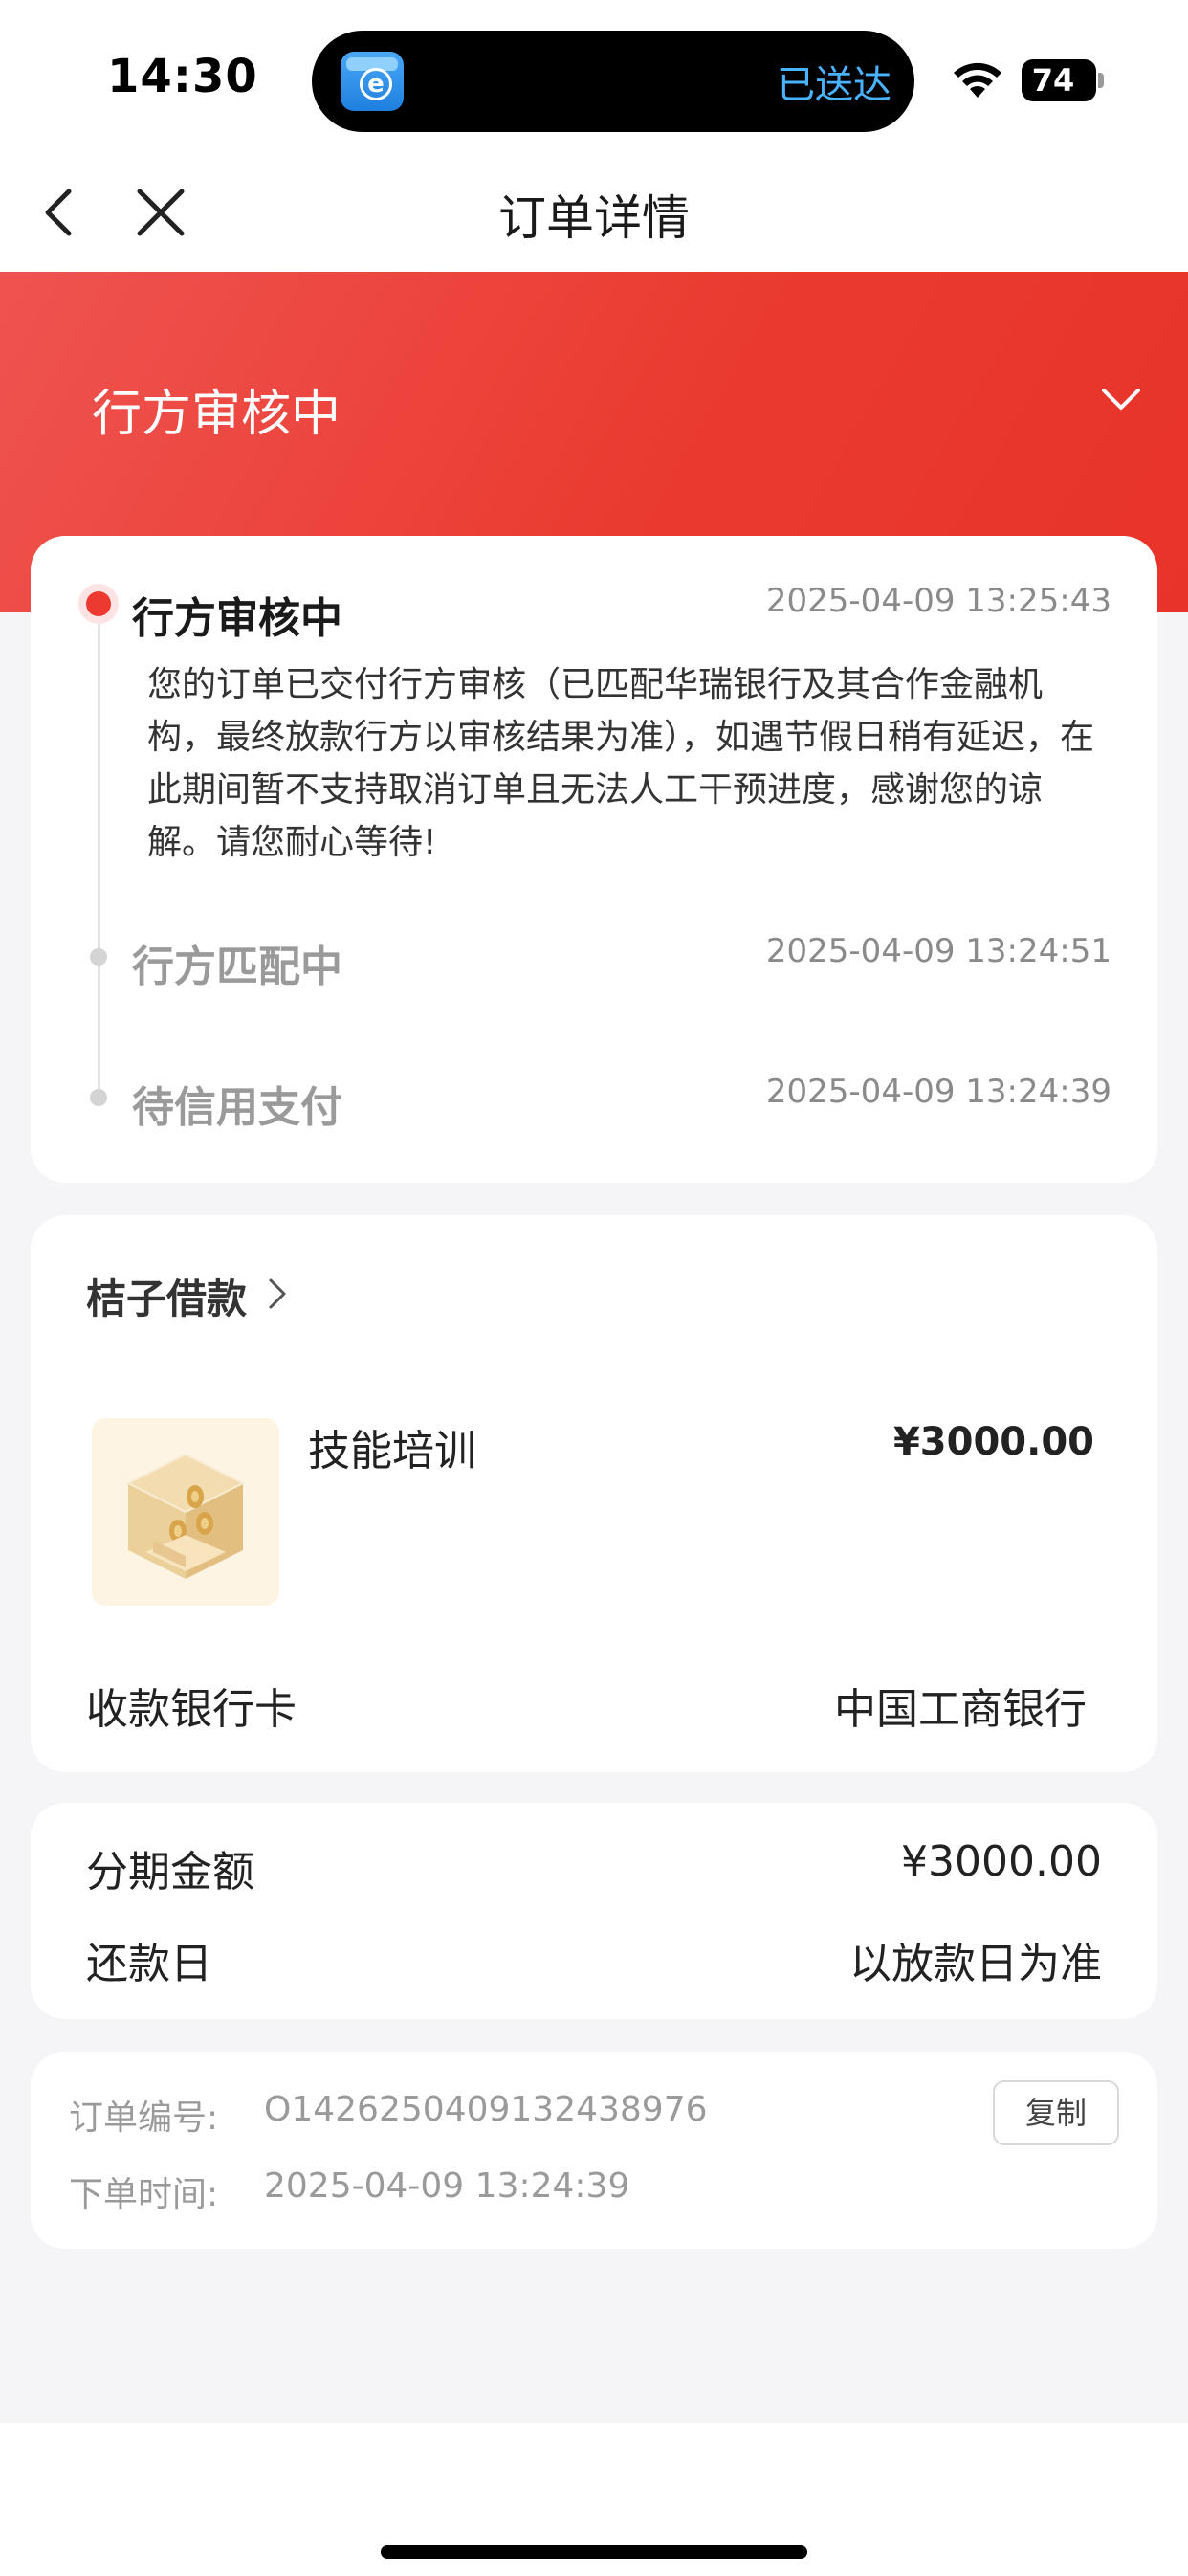 The width and height of the screenshot is (1188, 2576). I want to click on nav-bar: 订单详情, so click(594, 212).